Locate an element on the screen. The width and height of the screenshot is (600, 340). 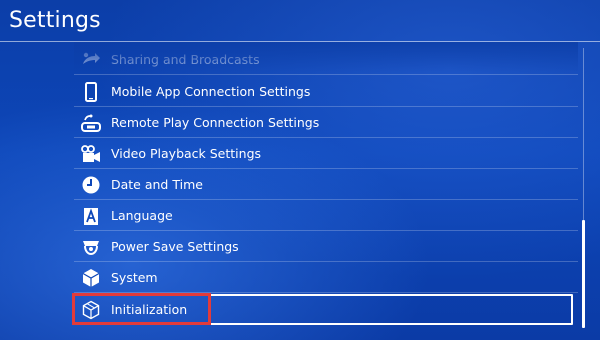
smartphone-icon is located at coordinates (91, 92).